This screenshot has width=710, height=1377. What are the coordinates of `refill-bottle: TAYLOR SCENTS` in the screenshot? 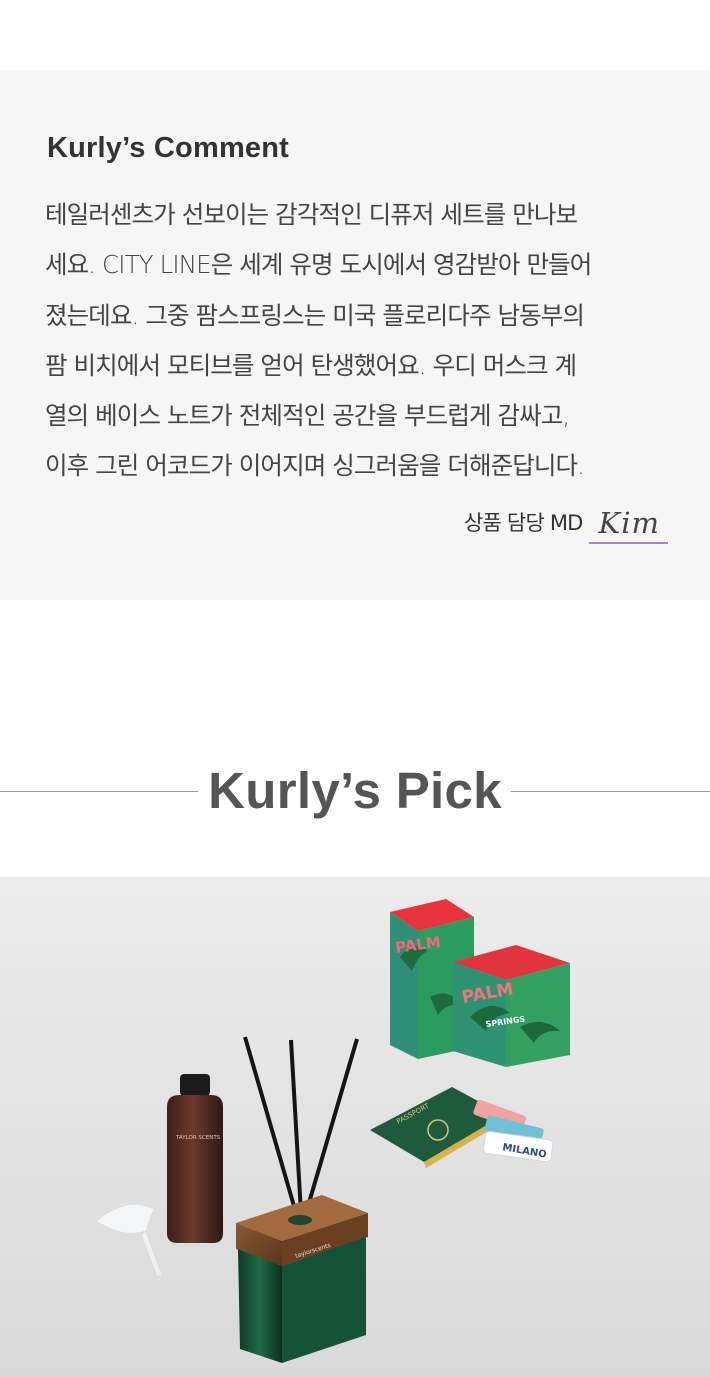 It's located at (195, 1158).